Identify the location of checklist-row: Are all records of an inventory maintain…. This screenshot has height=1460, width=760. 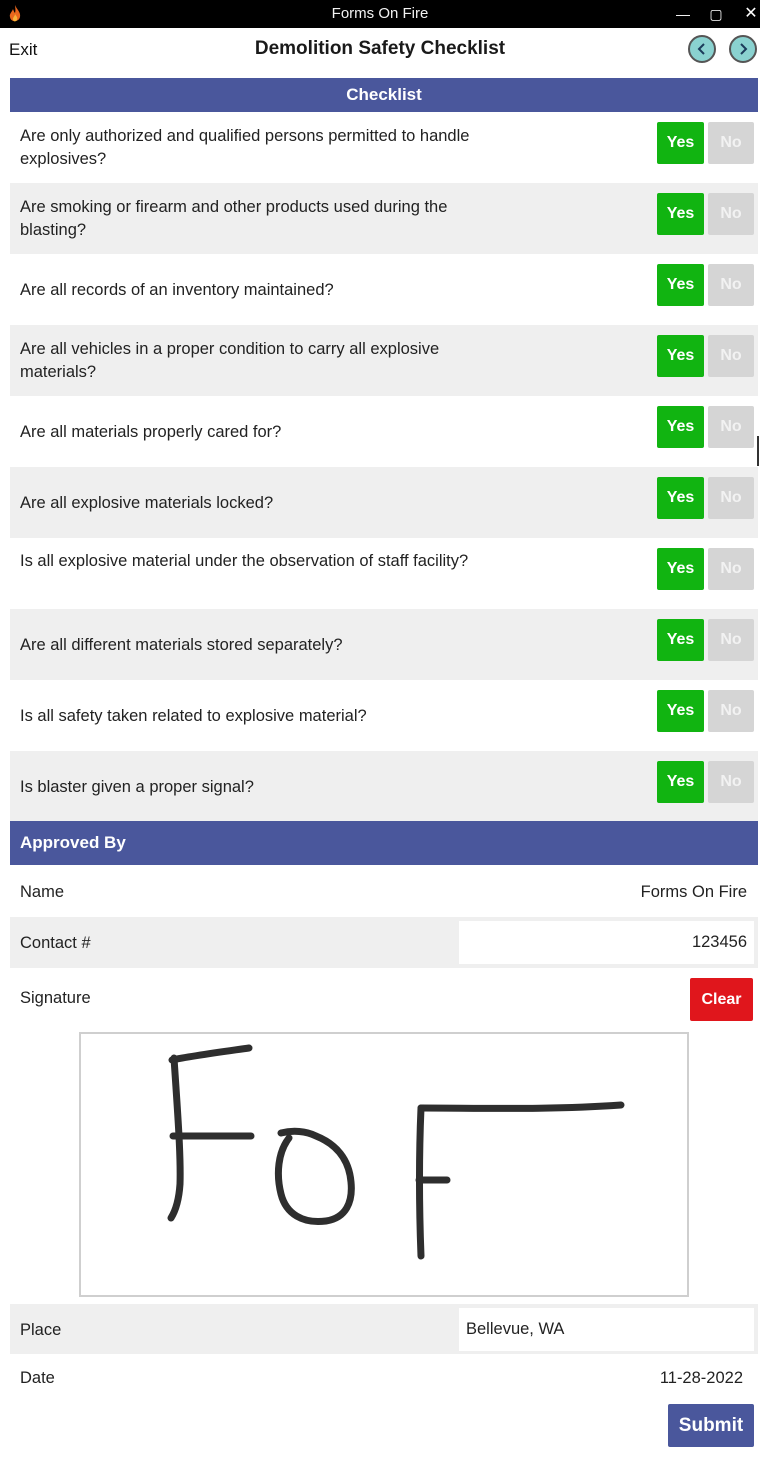
(384, 289).